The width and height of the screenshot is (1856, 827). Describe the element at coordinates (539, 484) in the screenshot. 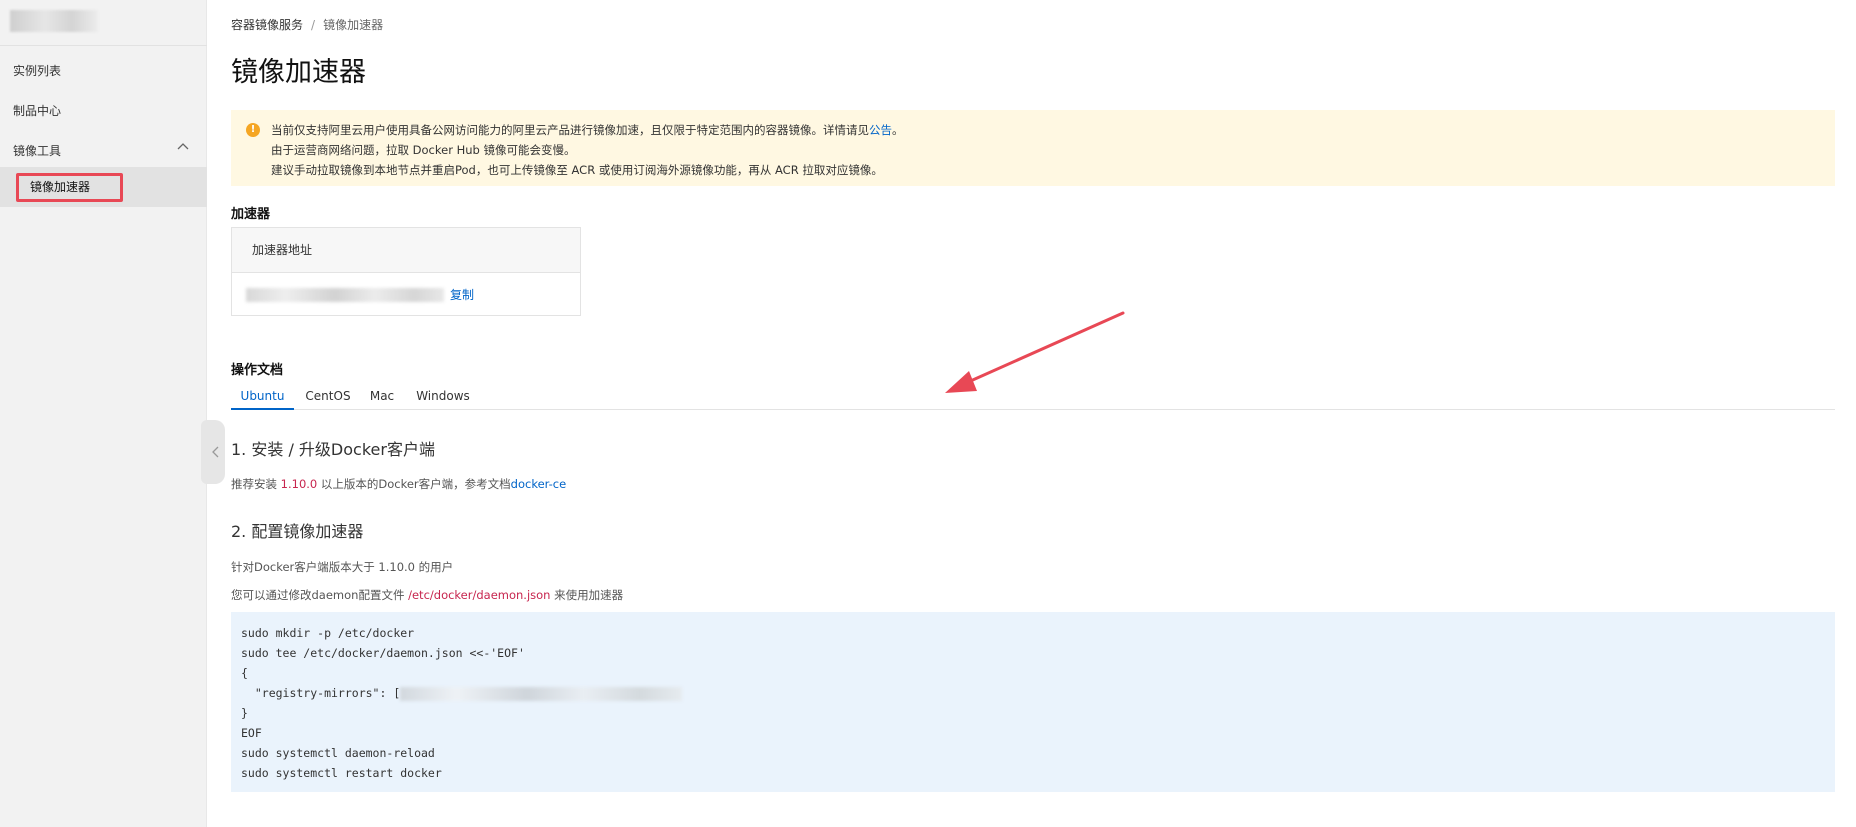

I see `docker-ce-link: docker-ce` at that location.